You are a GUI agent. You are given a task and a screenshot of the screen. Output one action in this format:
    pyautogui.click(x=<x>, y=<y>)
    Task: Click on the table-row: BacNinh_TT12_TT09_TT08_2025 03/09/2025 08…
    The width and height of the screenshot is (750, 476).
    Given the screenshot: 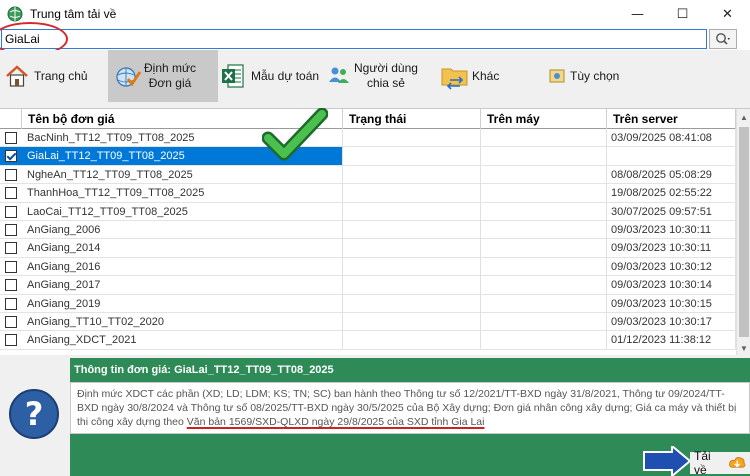 What is the action you would take?
    pyautogui.click(x=368, y=138)
    